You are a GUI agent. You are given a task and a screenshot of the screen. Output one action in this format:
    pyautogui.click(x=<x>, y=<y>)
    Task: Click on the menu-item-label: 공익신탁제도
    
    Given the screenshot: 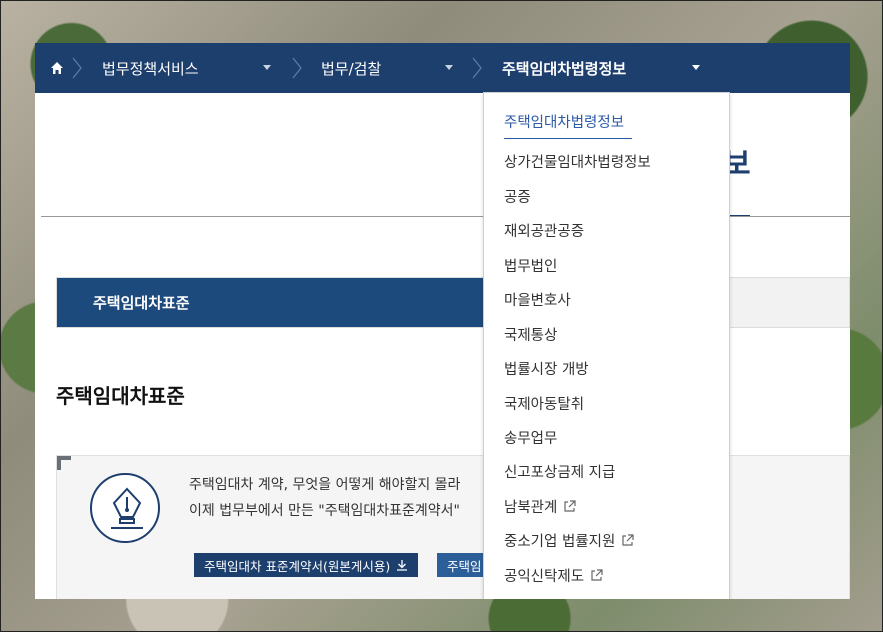 What is the action you would take?
    pyautogui.click(x=544, y=577)
    